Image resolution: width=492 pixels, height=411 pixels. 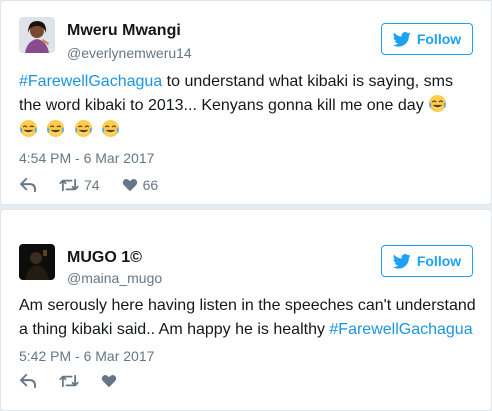 I want to click on like-button, so click(x=109, y=381).